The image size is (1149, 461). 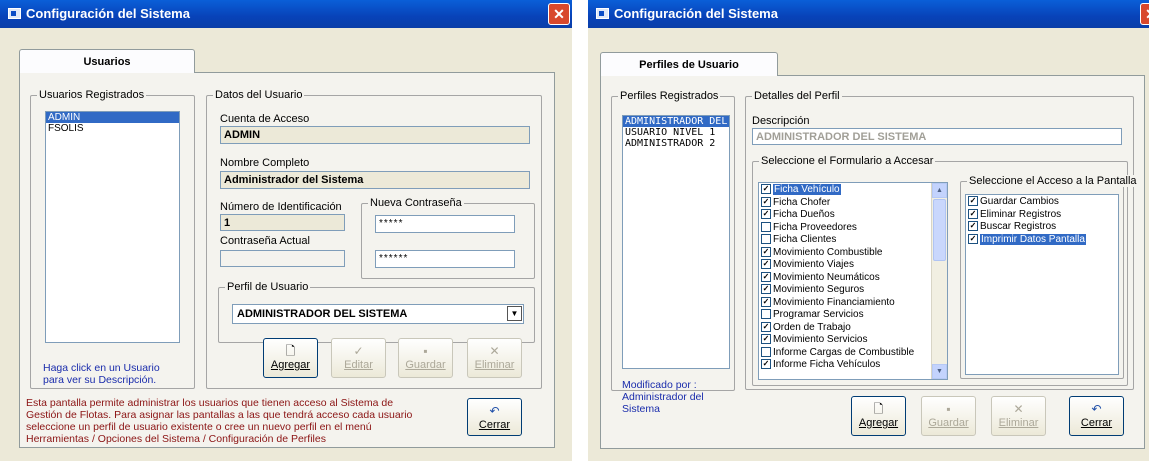 I want to click on checkbox-item: ✓ Buscar Registros, so click(x=1042, y=227).